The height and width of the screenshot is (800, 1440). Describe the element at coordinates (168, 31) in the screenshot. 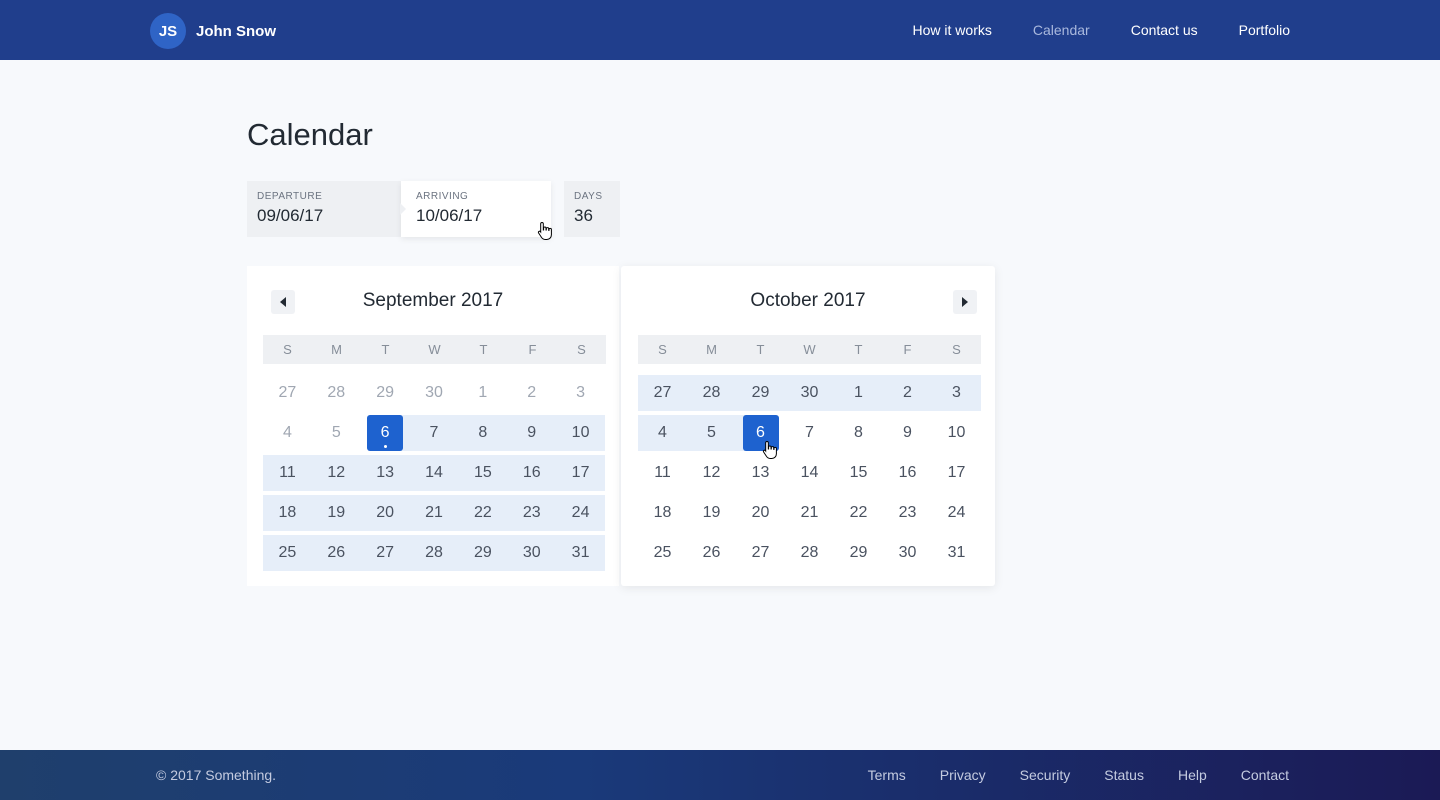

I see `avatar: JS` at that location.